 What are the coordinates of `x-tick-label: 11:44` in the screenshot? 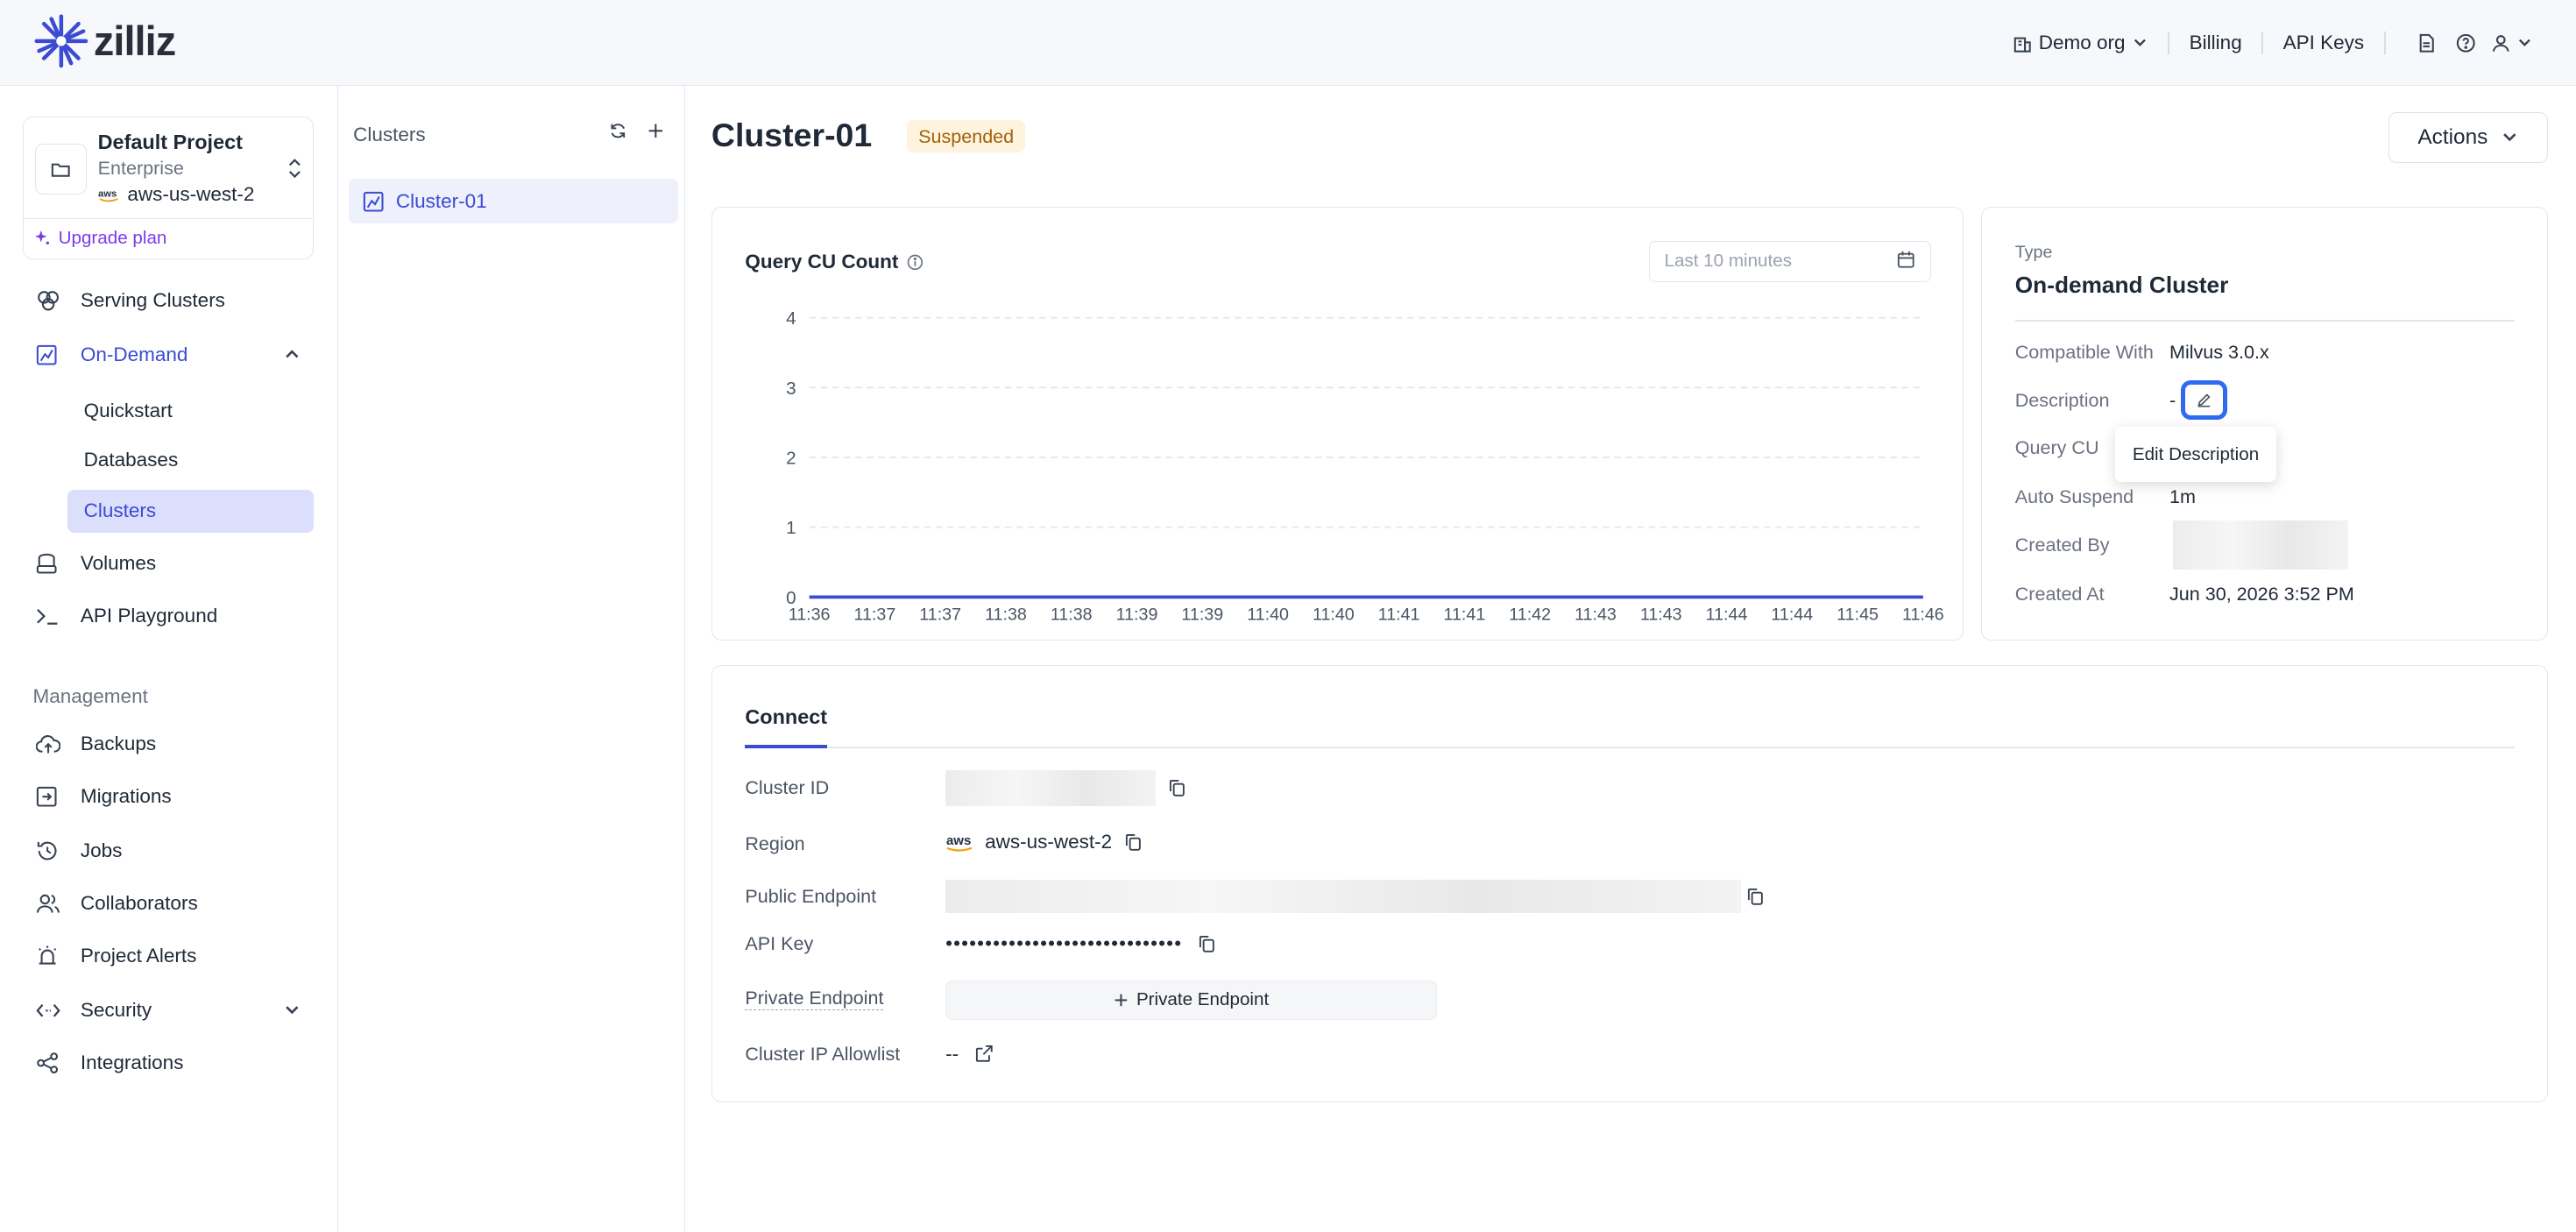 It's located at (1792, 615).